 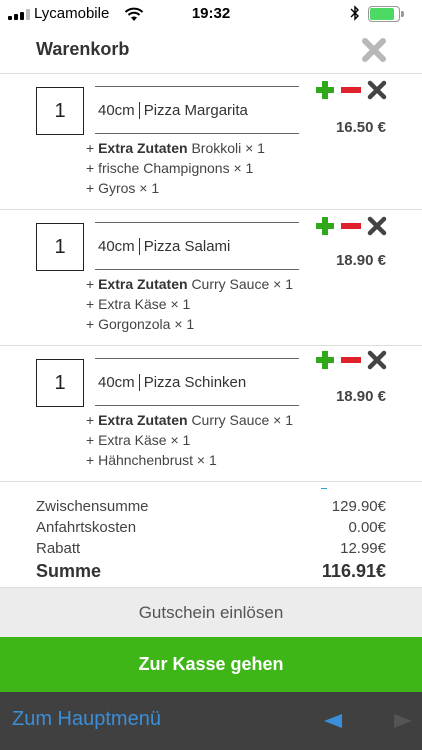 I want to click on item-name-box: 40cm Pizza Salami, so click(x=197, y=246).